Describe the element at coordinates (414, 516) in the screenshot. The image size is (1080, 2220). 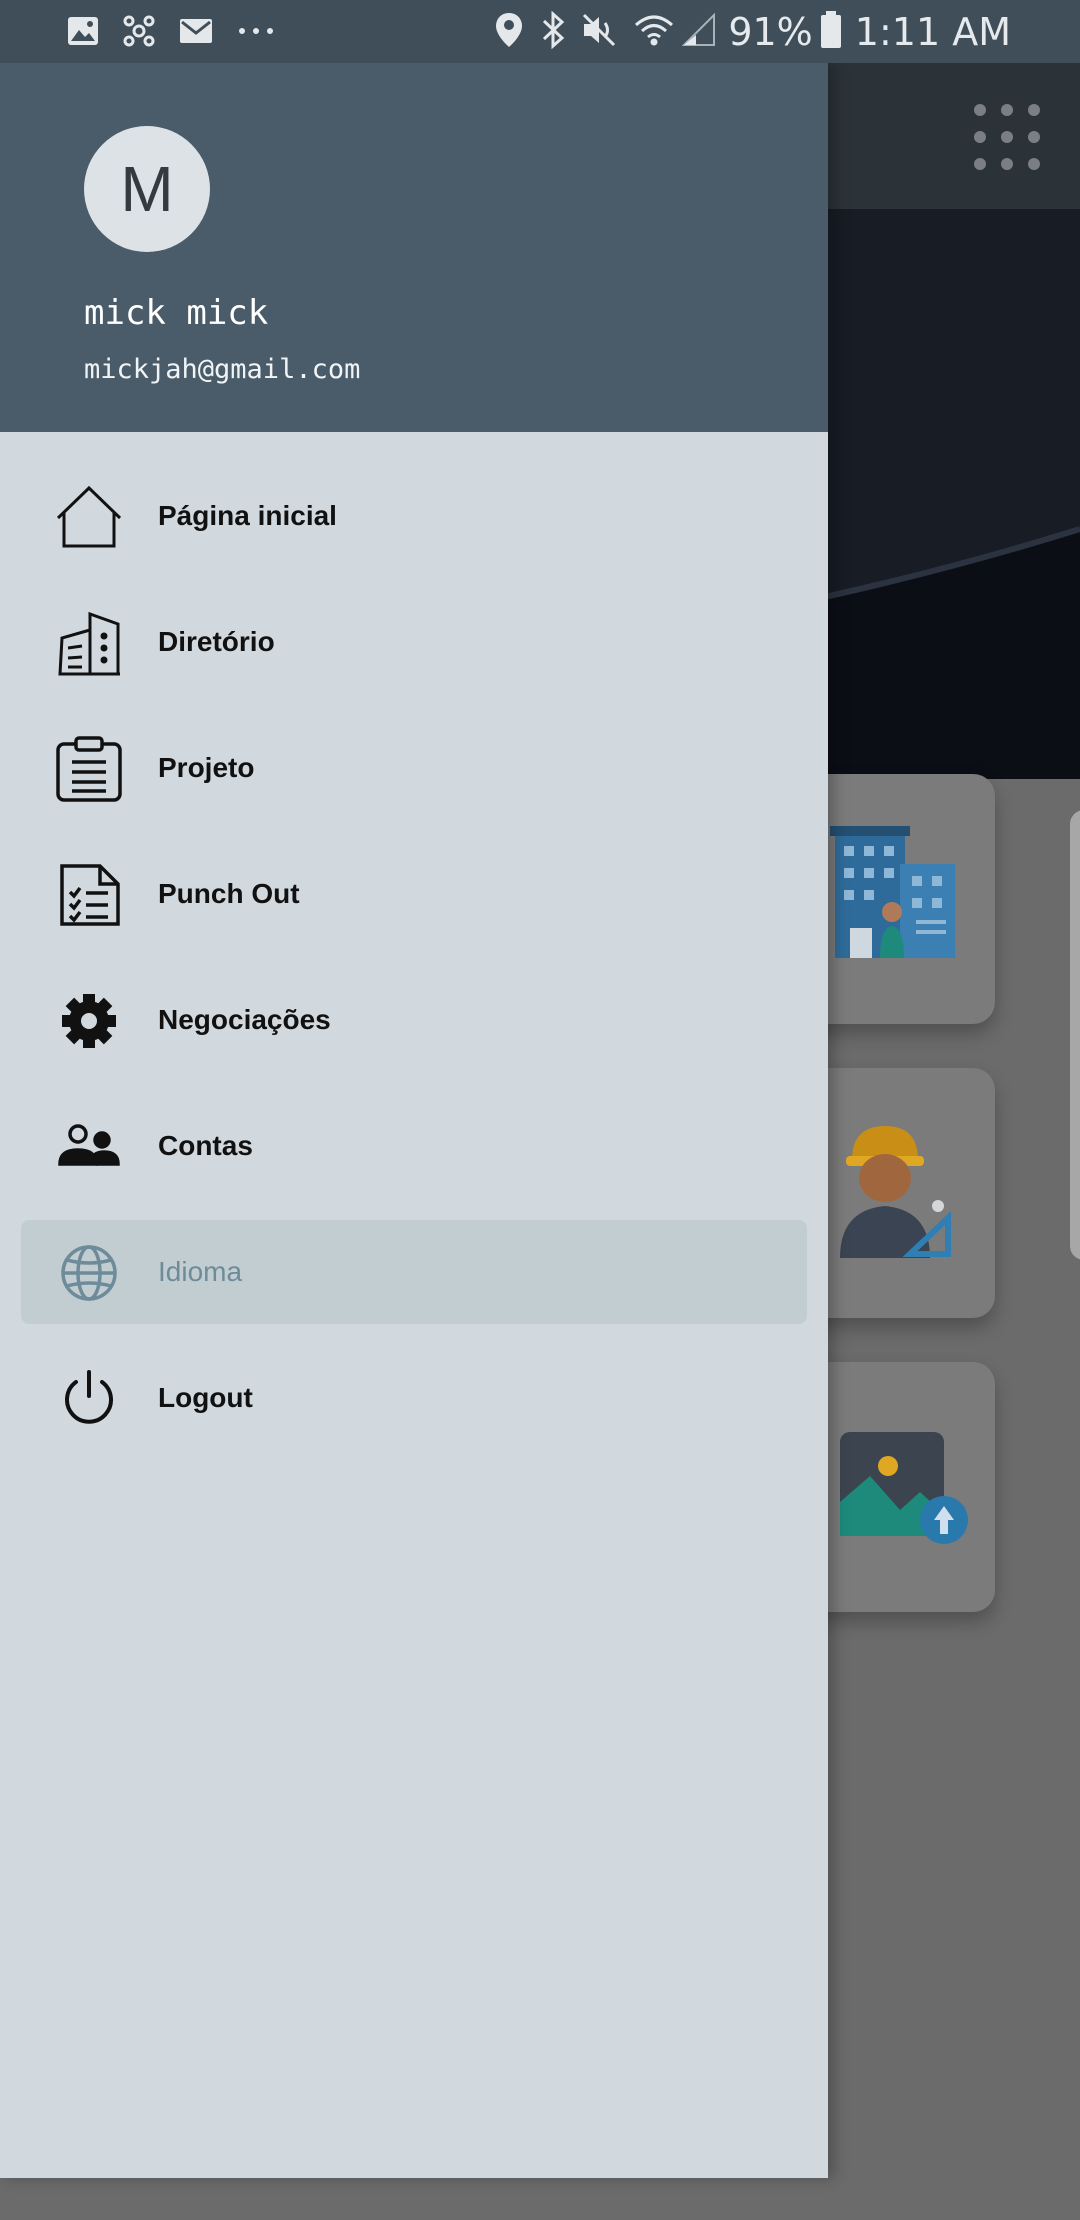
I see `menu-item-home: Página inicial` at that location.